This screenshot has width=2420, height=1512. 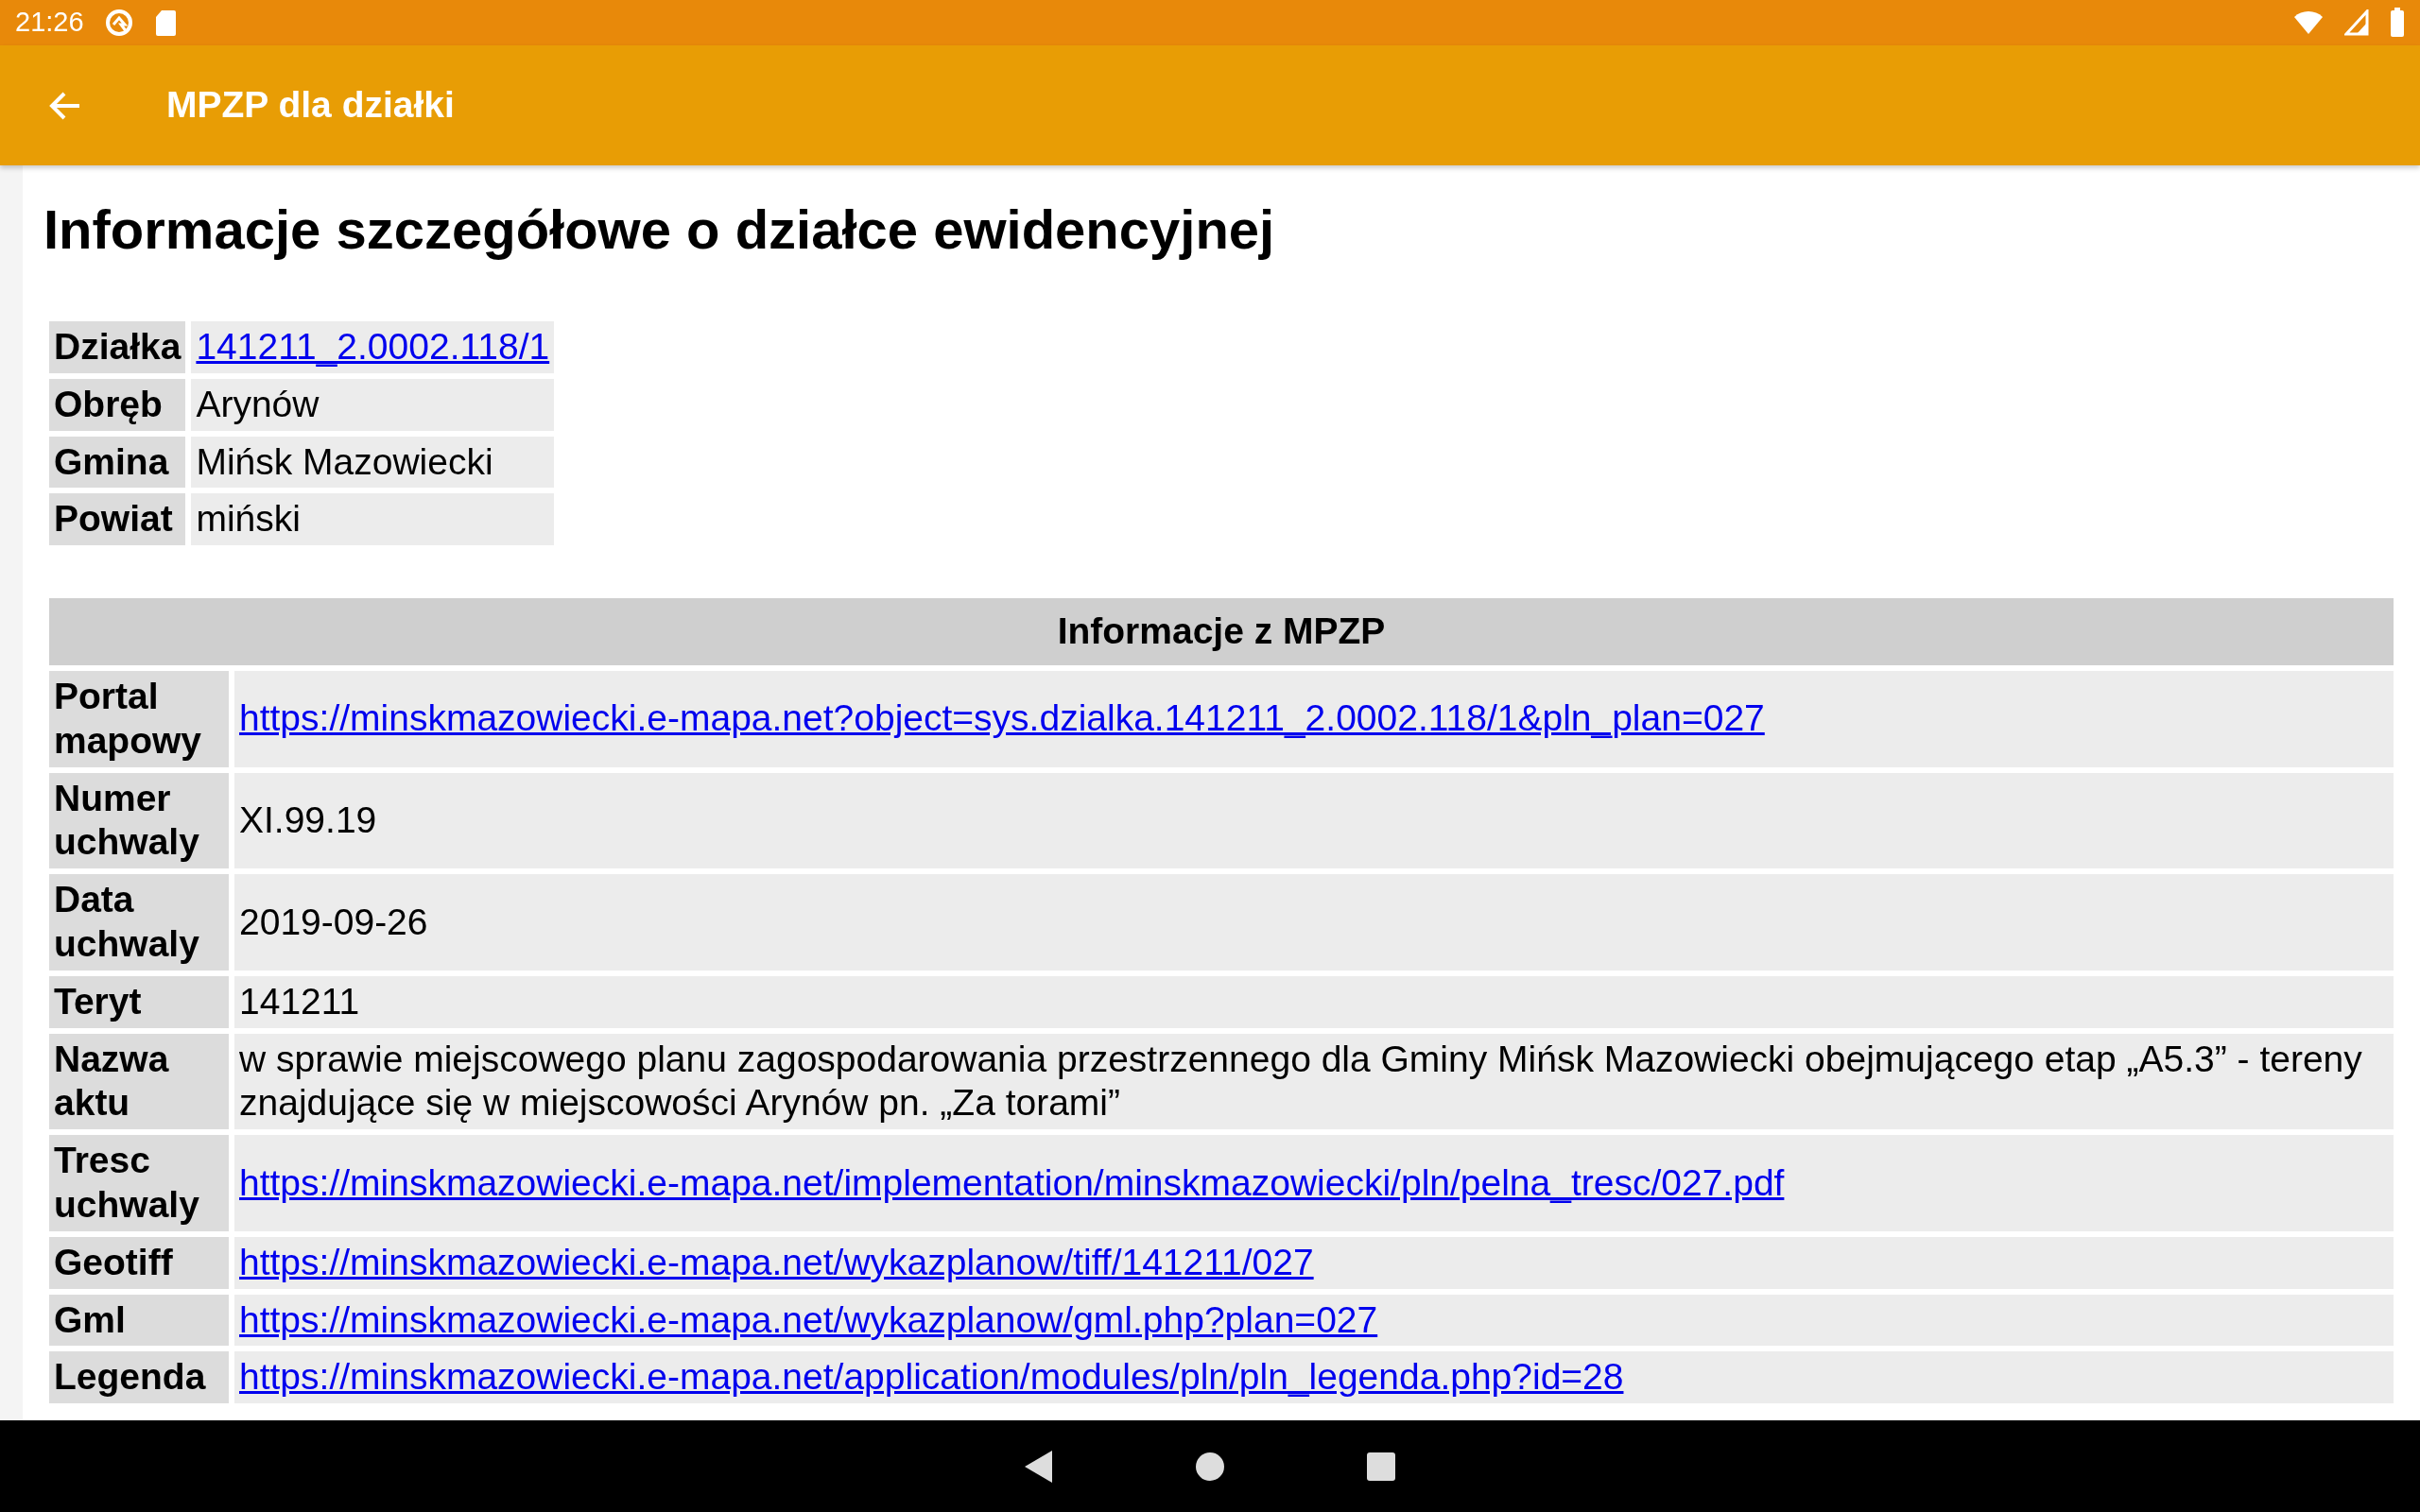 I want to click on battery-icon, so click(x=2397, y=23).